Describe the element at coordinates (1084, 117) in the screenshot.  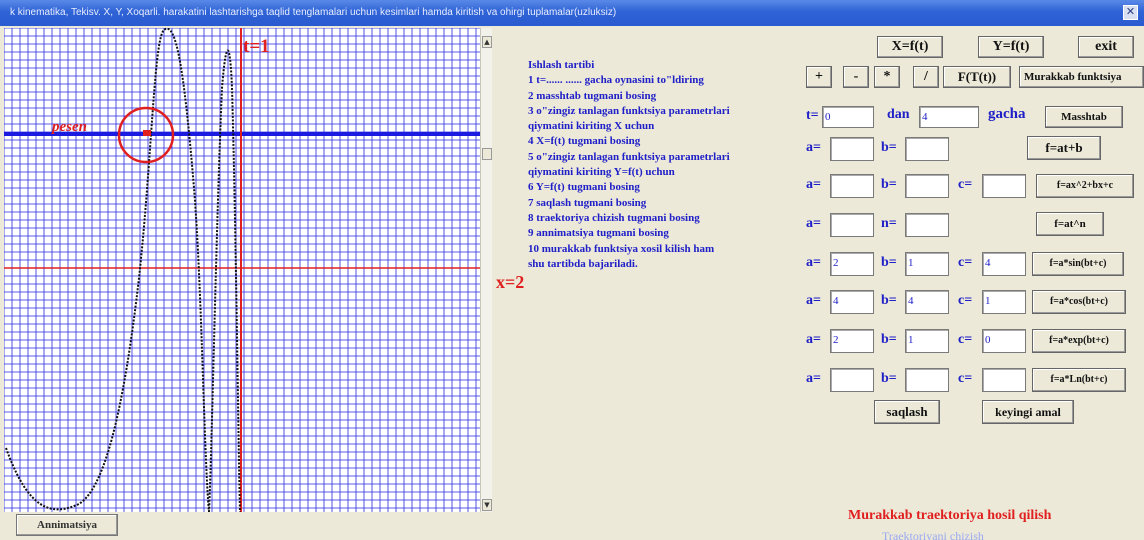
I see `masshtab-button: Masshtab` at that location.